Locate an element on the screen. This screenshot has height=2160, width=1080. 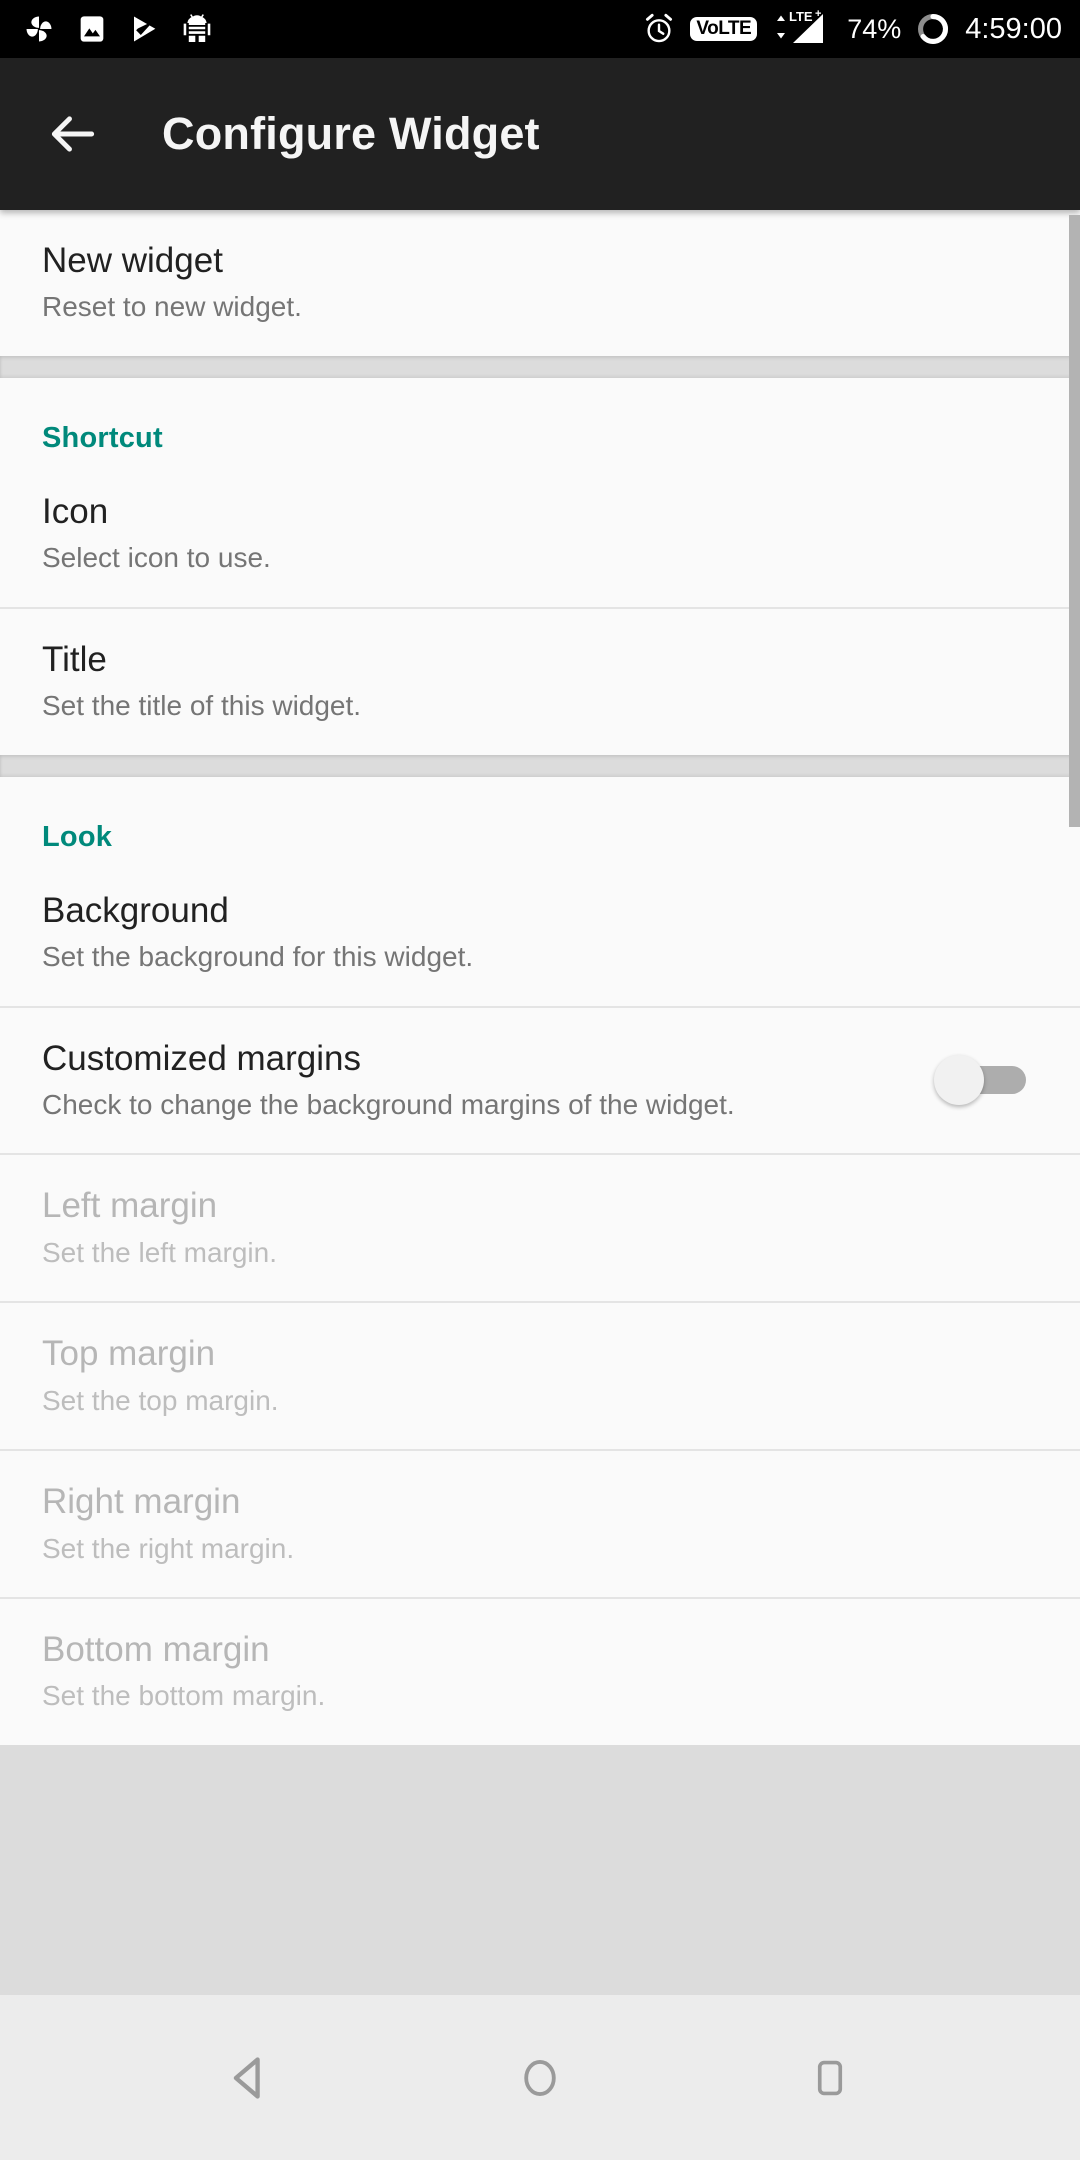
battery-ring-icon is located at coordinates (933, 29).